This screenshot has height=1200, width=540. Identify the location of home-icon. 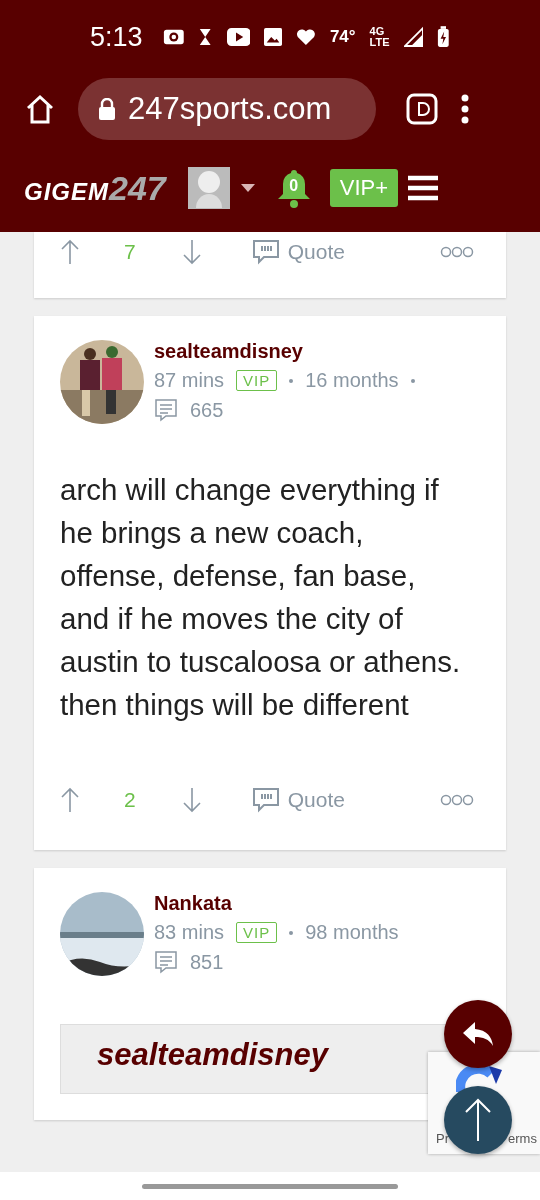
(40, 109).